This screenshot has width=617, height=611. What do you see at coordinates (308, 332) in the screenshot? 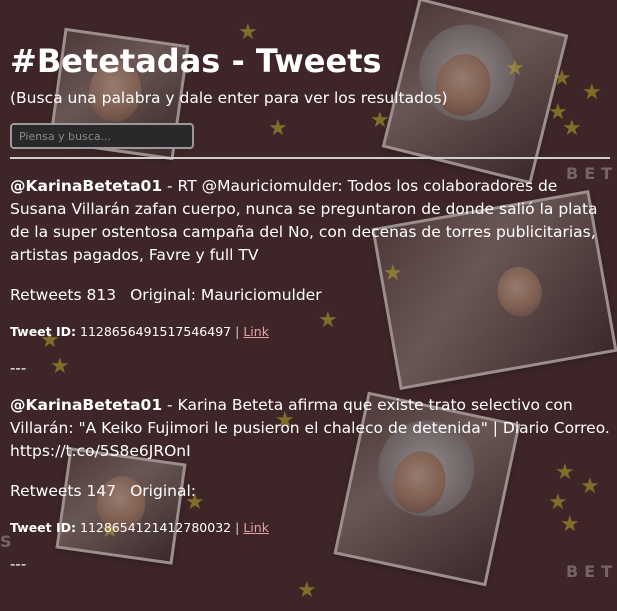
I see `tweet-meta: Tweet ID: 1128656491517546497 | Link` at bounding box center [308, 332].